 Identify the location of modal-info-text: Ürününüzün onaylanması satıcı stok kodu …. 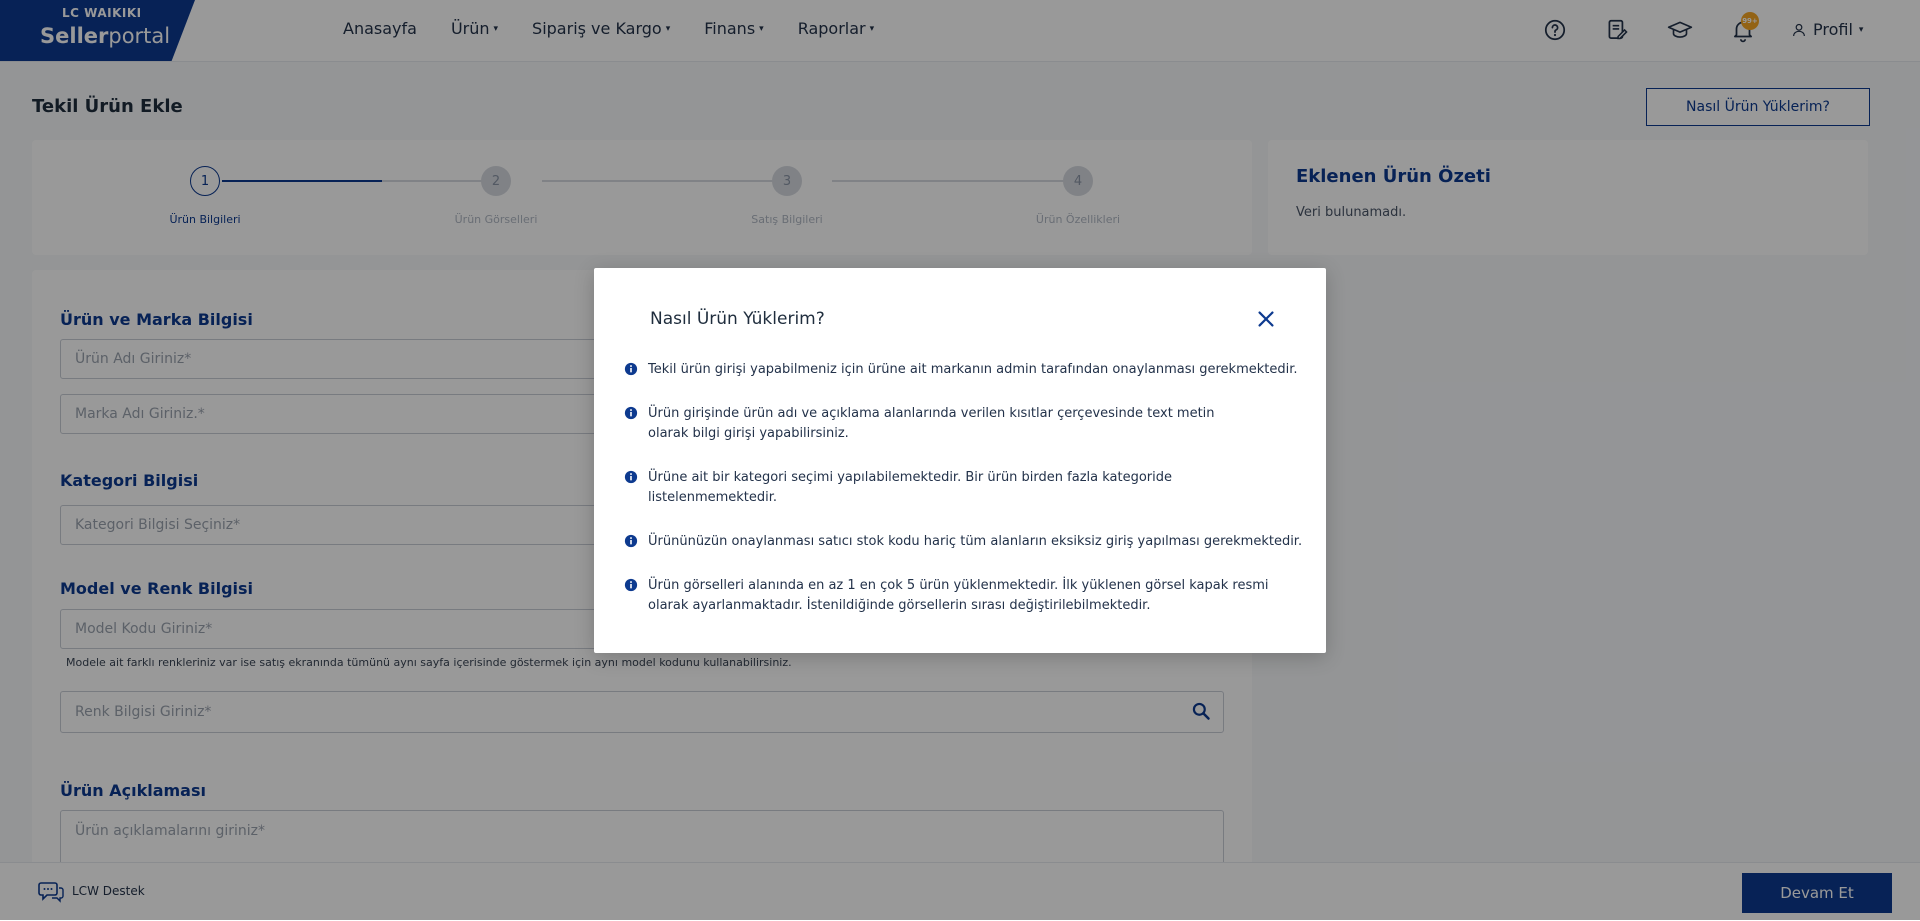
(975, 541).